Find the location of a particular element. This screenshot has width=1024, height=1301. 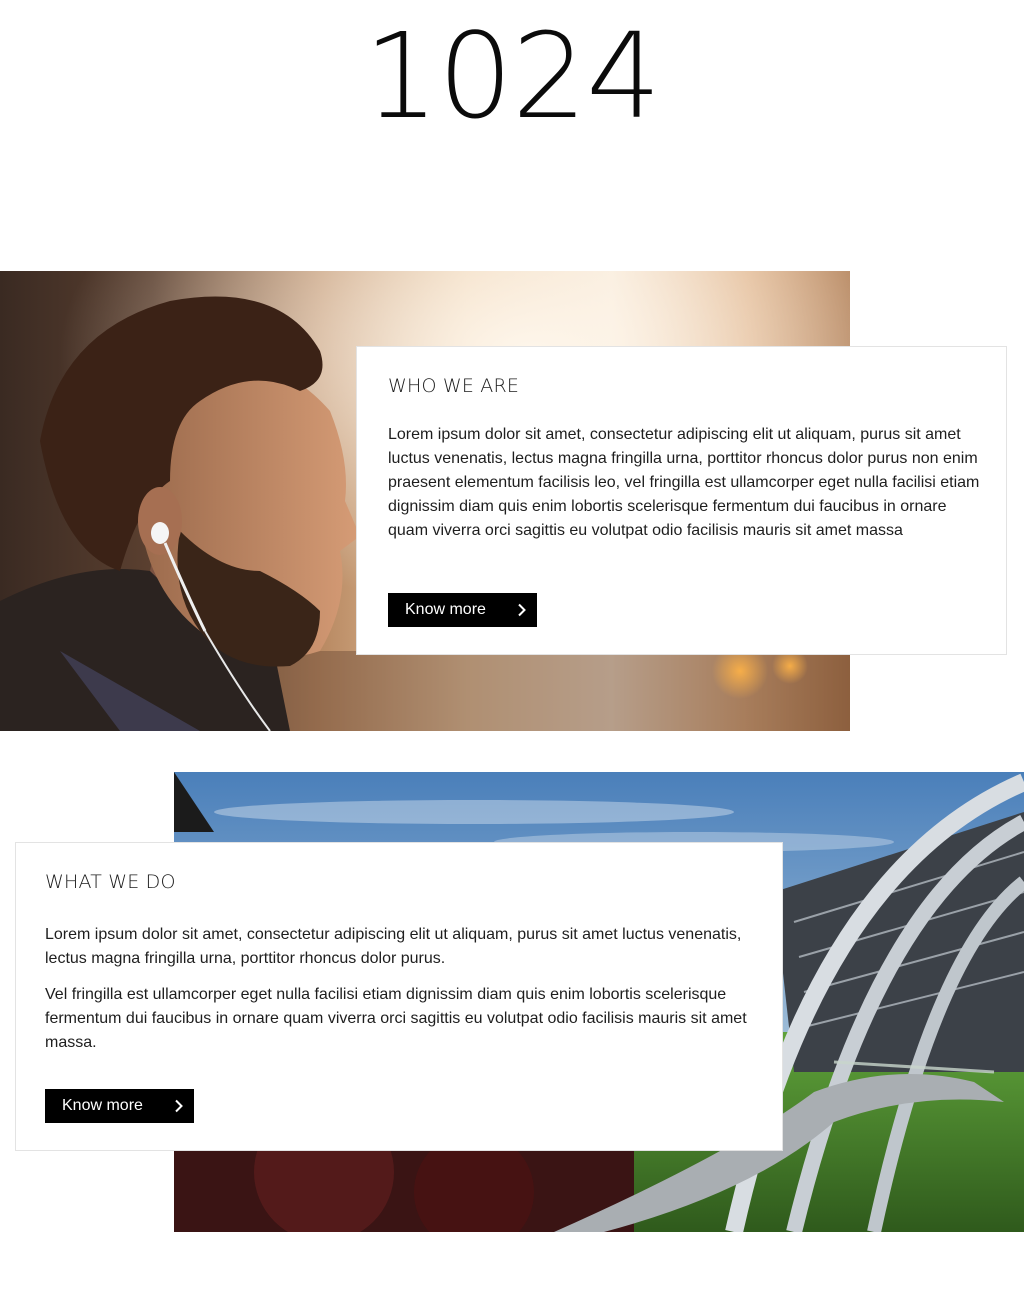

what-we-do-know-more-button: Know more is located at coordinates (119, 1106).